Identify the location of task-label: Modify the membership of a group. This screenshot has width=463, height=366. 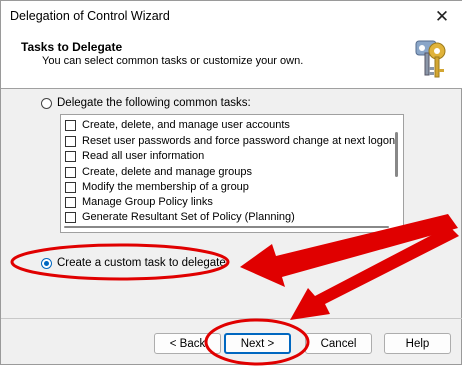
(165, 187).